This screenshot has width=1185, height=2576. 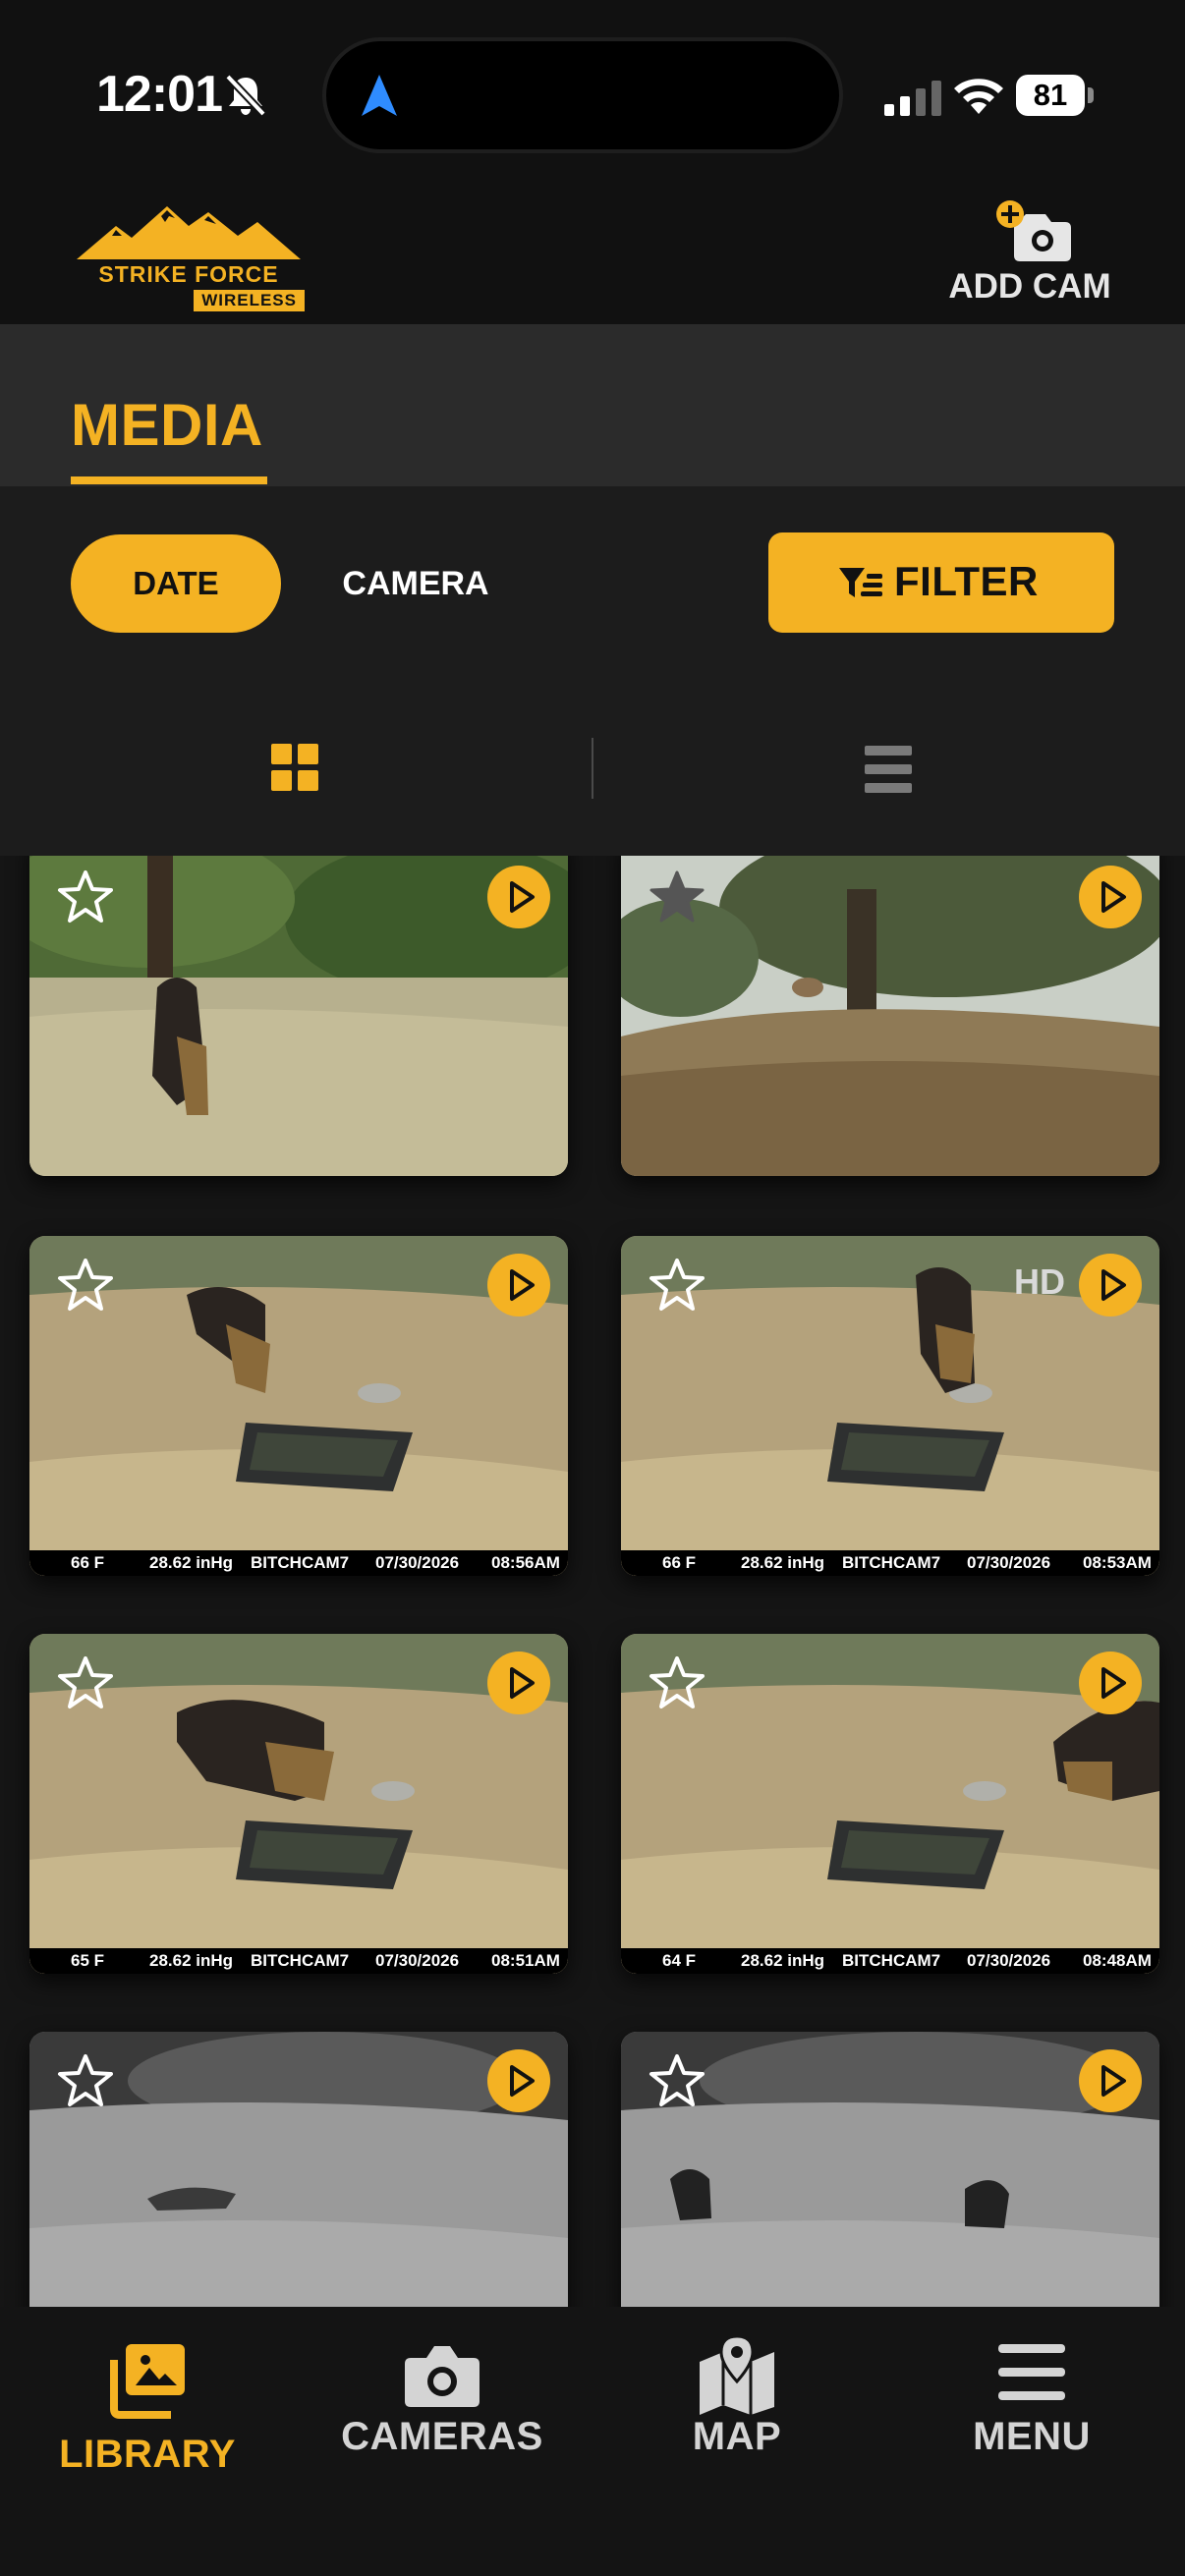 What do you see at coordinates (967, 581) in the screenshot?
I see `filter-label: FILTER` at bounding box center [967, 581].